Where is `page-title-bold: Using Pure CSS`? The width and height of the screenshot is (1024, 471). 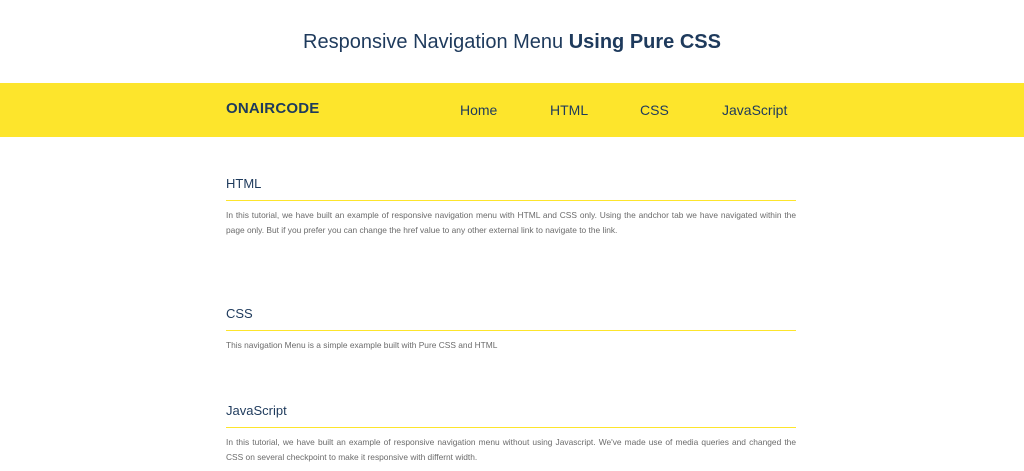 page-title-bold: Using Pure CSS is located at coordinates (644, 42).